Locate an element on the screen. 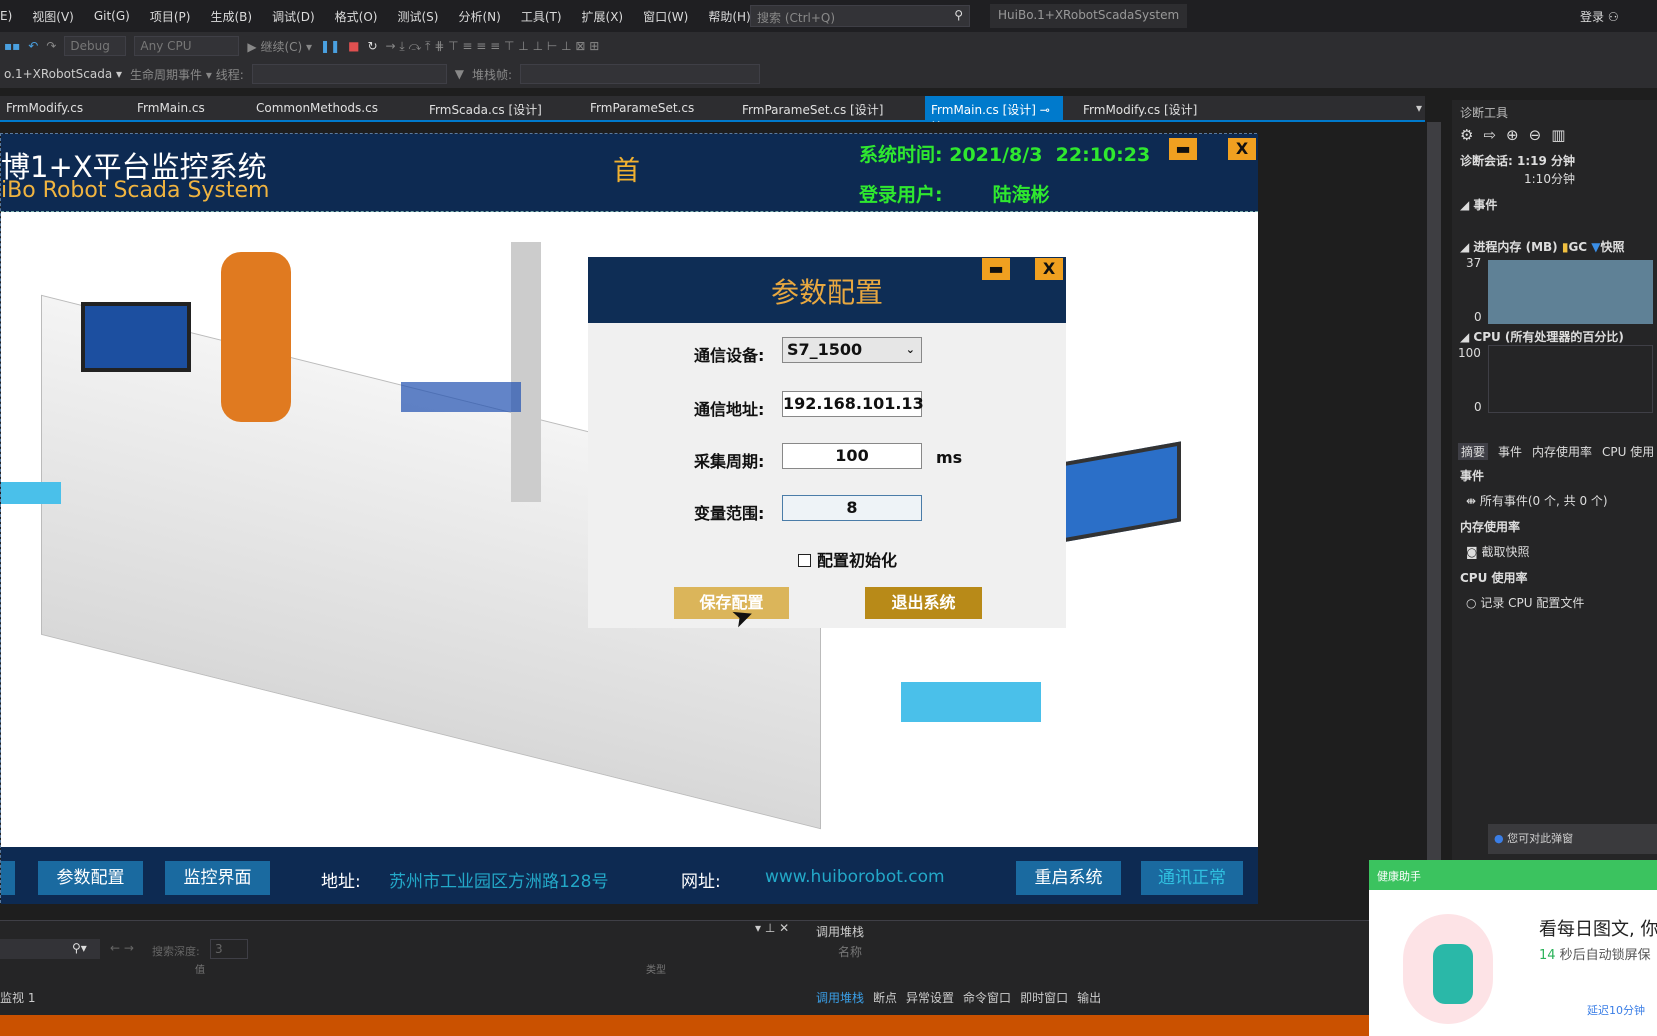  device-select: S7_1500 ⌄ is located at coordinates (852, 350).